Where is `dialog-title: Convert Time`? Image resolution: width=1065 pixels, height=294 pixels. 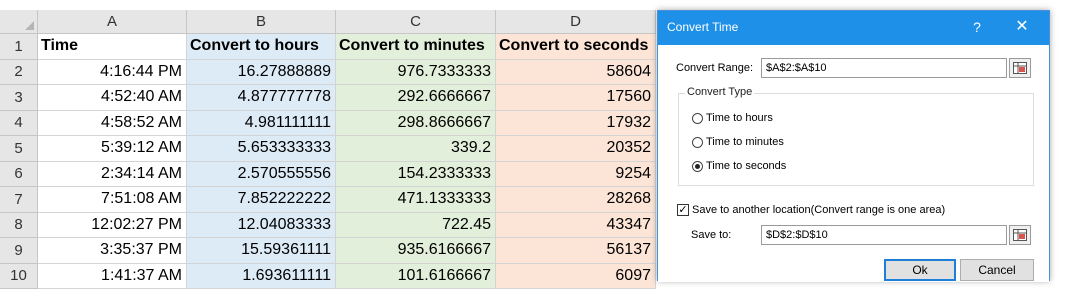 dialog-title: Convert Time is located at coordinates (703, 27).